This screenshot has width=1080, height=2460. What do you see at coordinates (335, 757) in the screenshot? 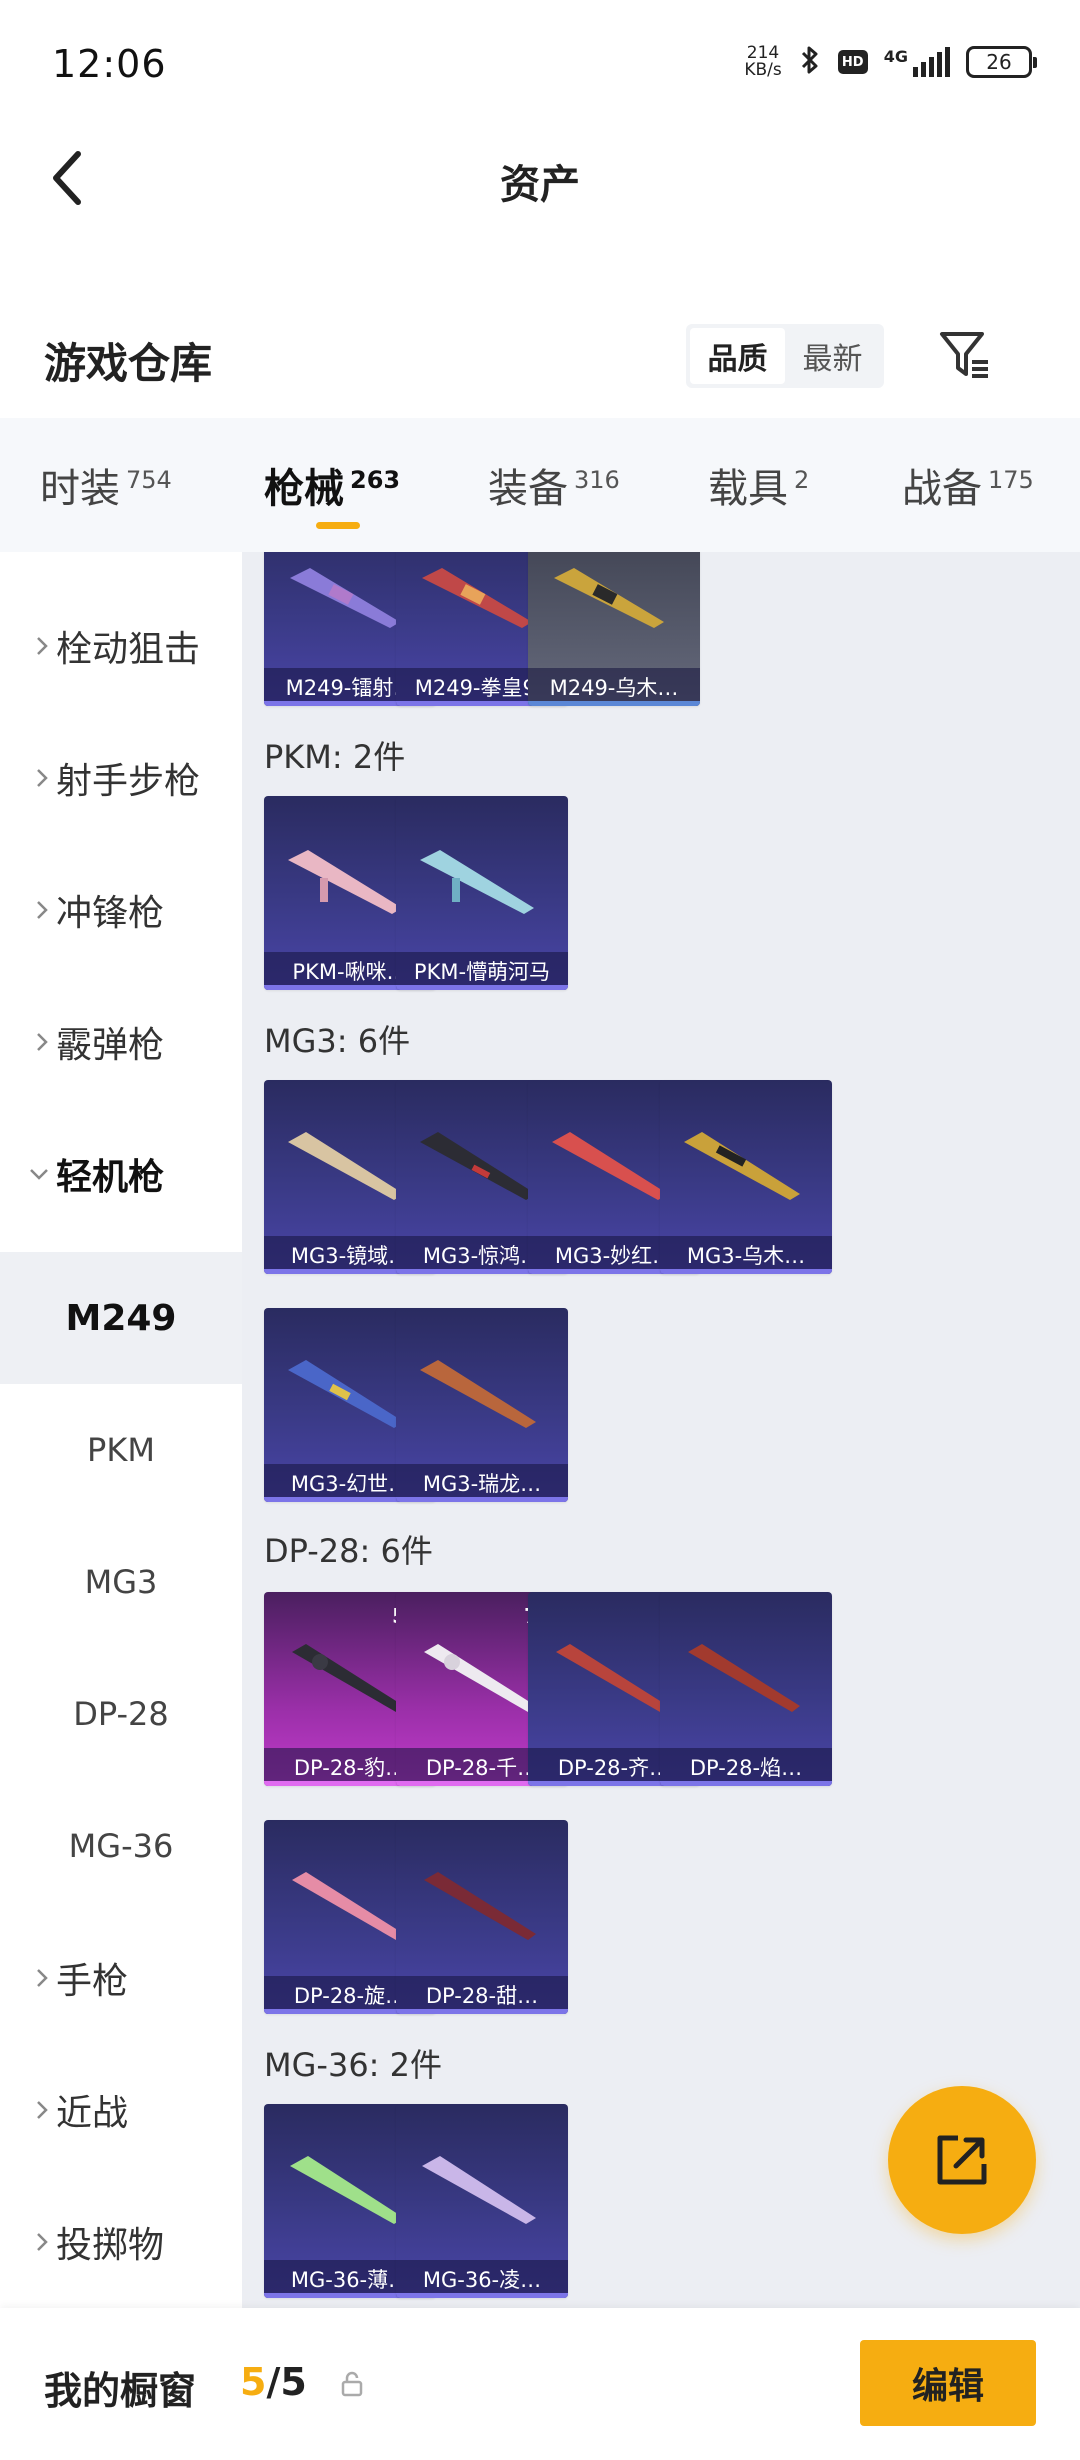
I see `group-title: PKM: 2件` at bounding box center [335, 757].